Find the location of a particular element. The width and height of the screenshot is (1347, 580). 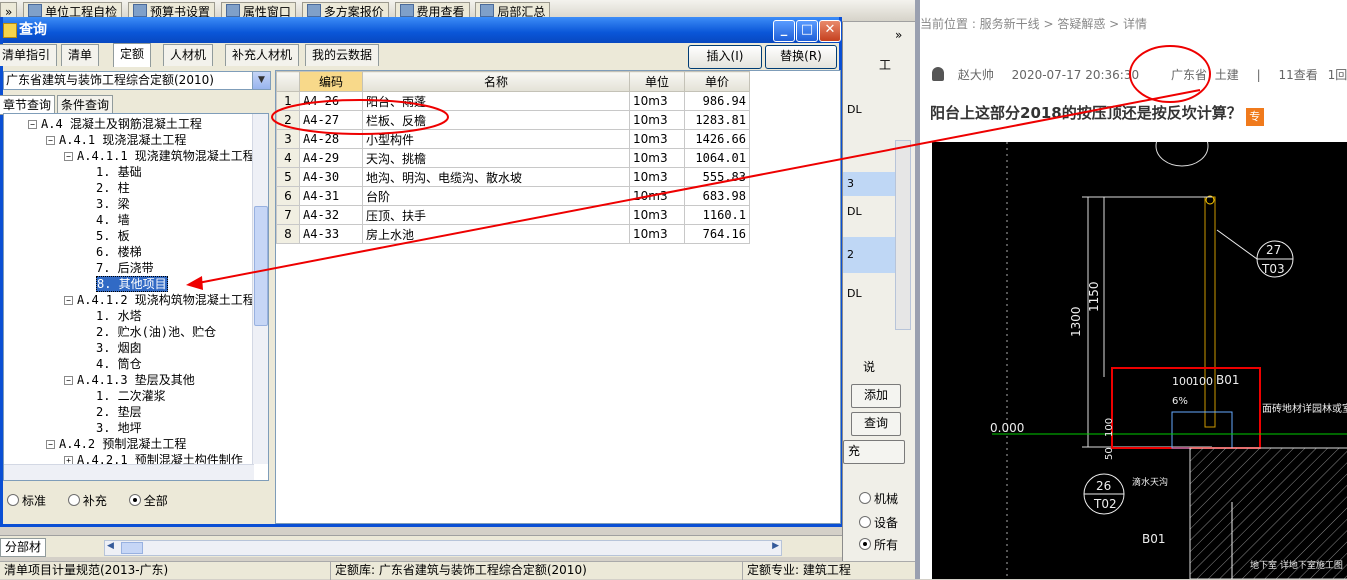

slab-section is located at coordinates (1268, 513).